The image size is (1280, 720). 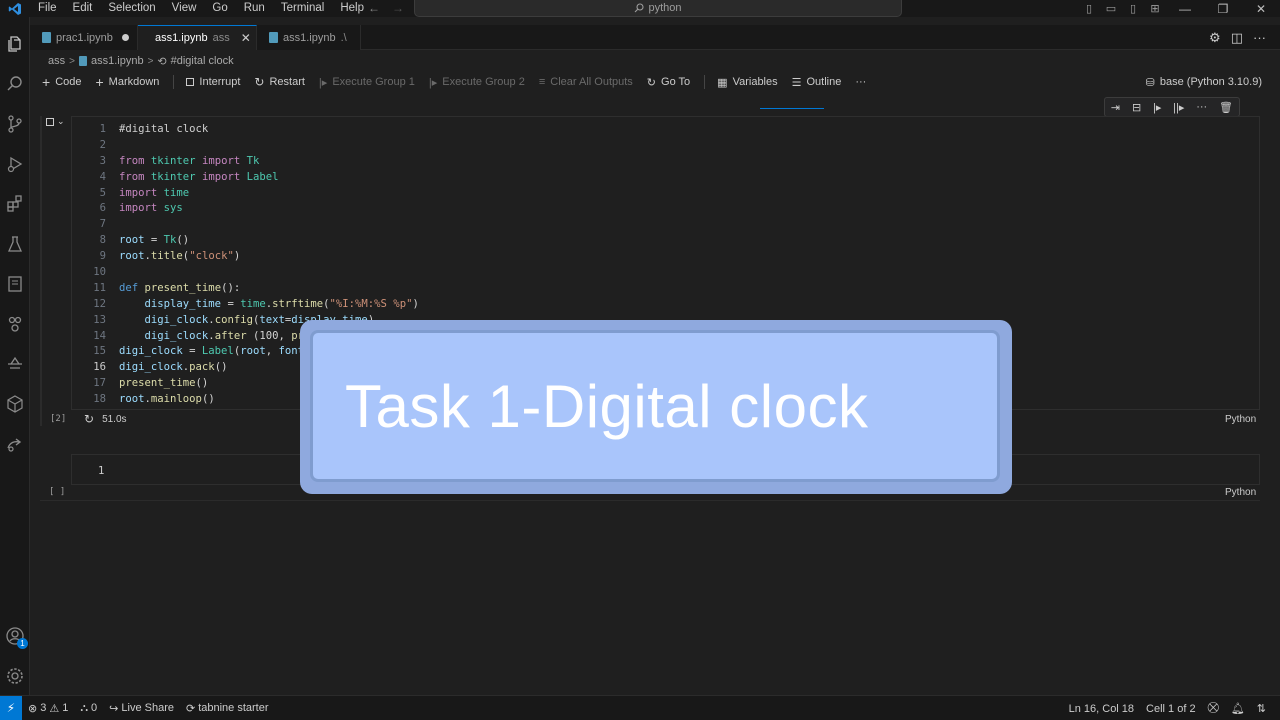 I want to click on menu-help: Help, so click(x=352, y=8).